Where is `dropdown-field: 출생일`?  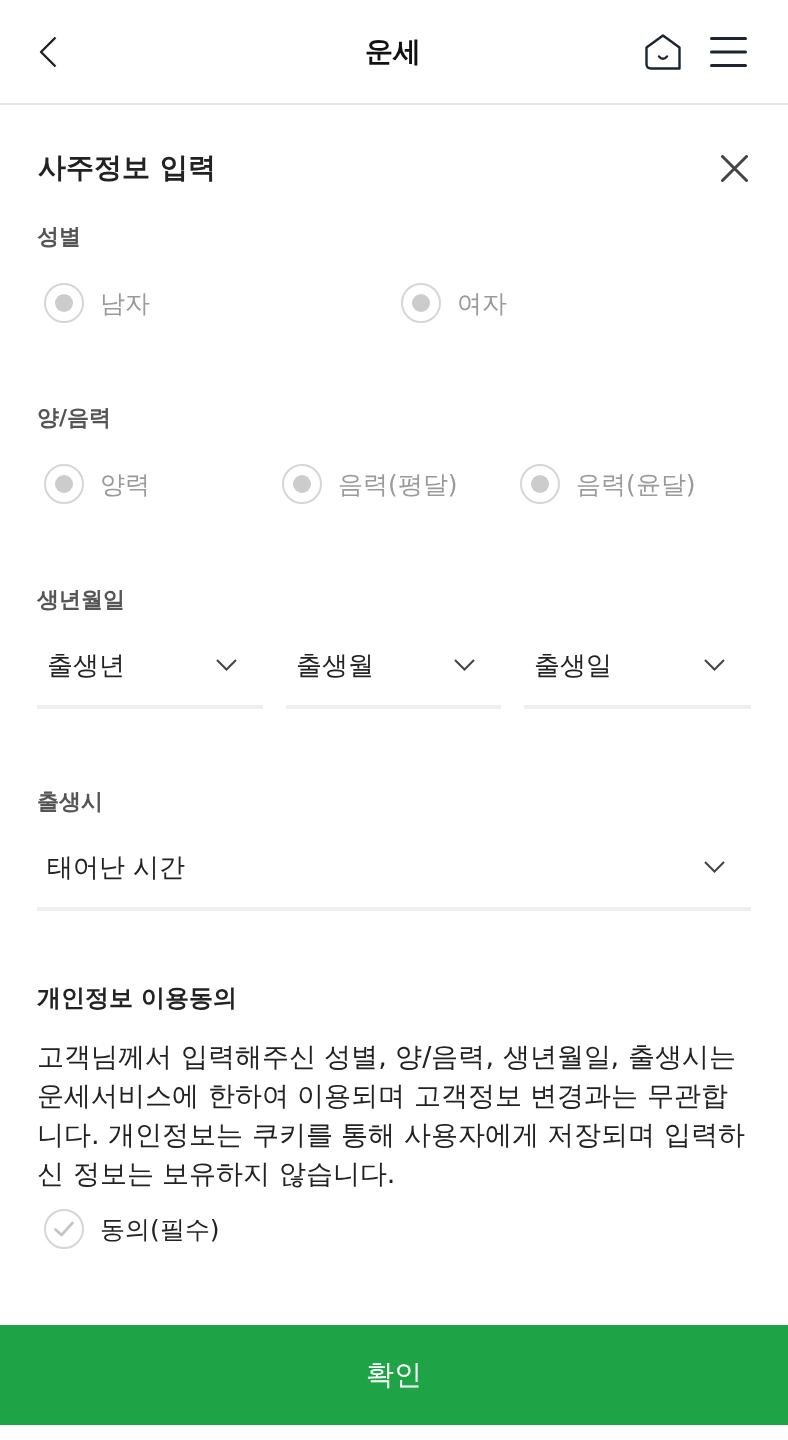
dropdown-field: 출생일 is located at coordinates (637, 671).